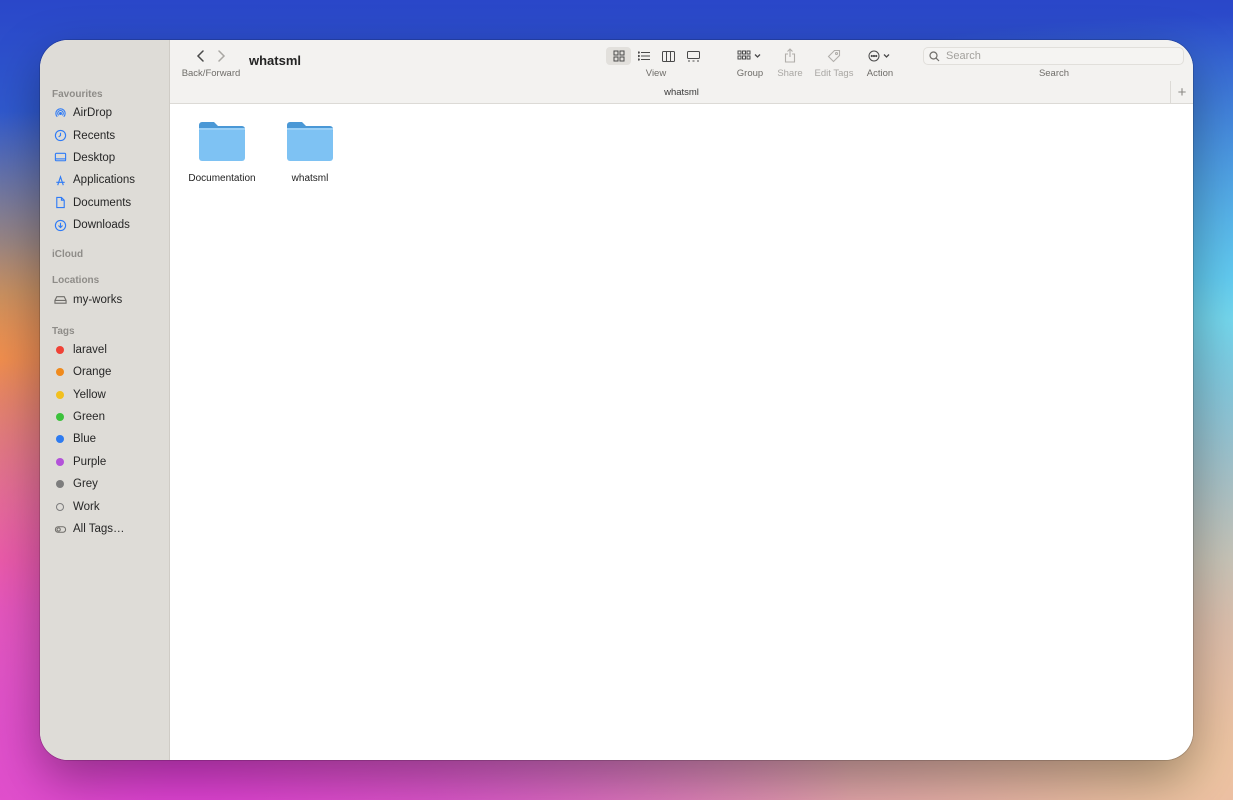 The width and height of the screenshot is (1233, 800). I want to click on action-label: Action, so click(880, 73).